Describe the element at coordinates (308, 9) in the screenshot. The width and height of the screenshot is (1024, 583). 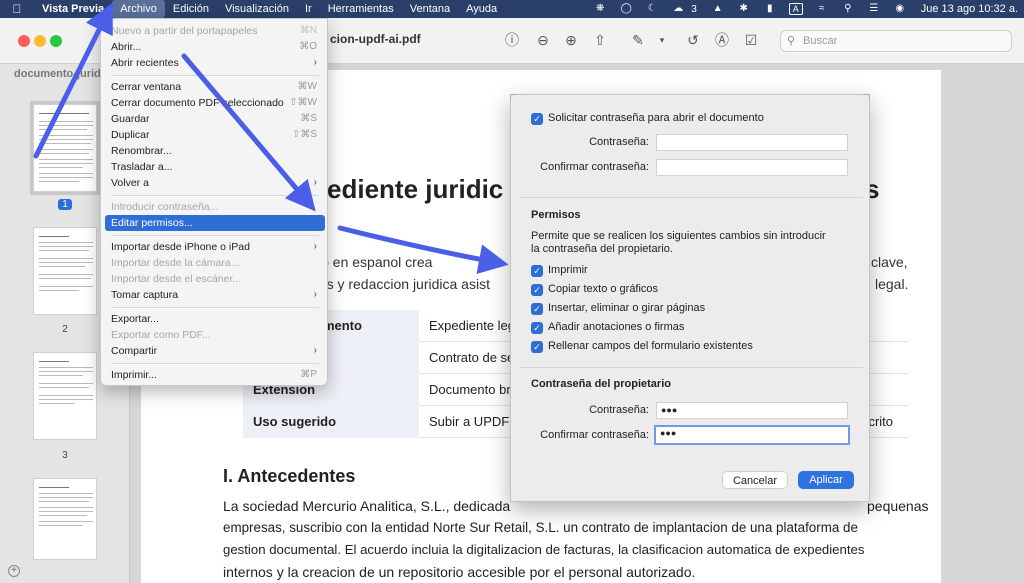
I see `menu-ir: Ir` at that location.